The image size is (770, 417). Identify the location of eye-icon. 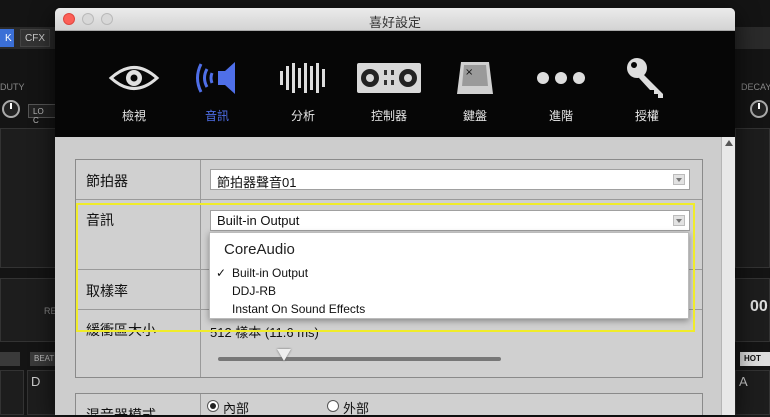
(134, 78).